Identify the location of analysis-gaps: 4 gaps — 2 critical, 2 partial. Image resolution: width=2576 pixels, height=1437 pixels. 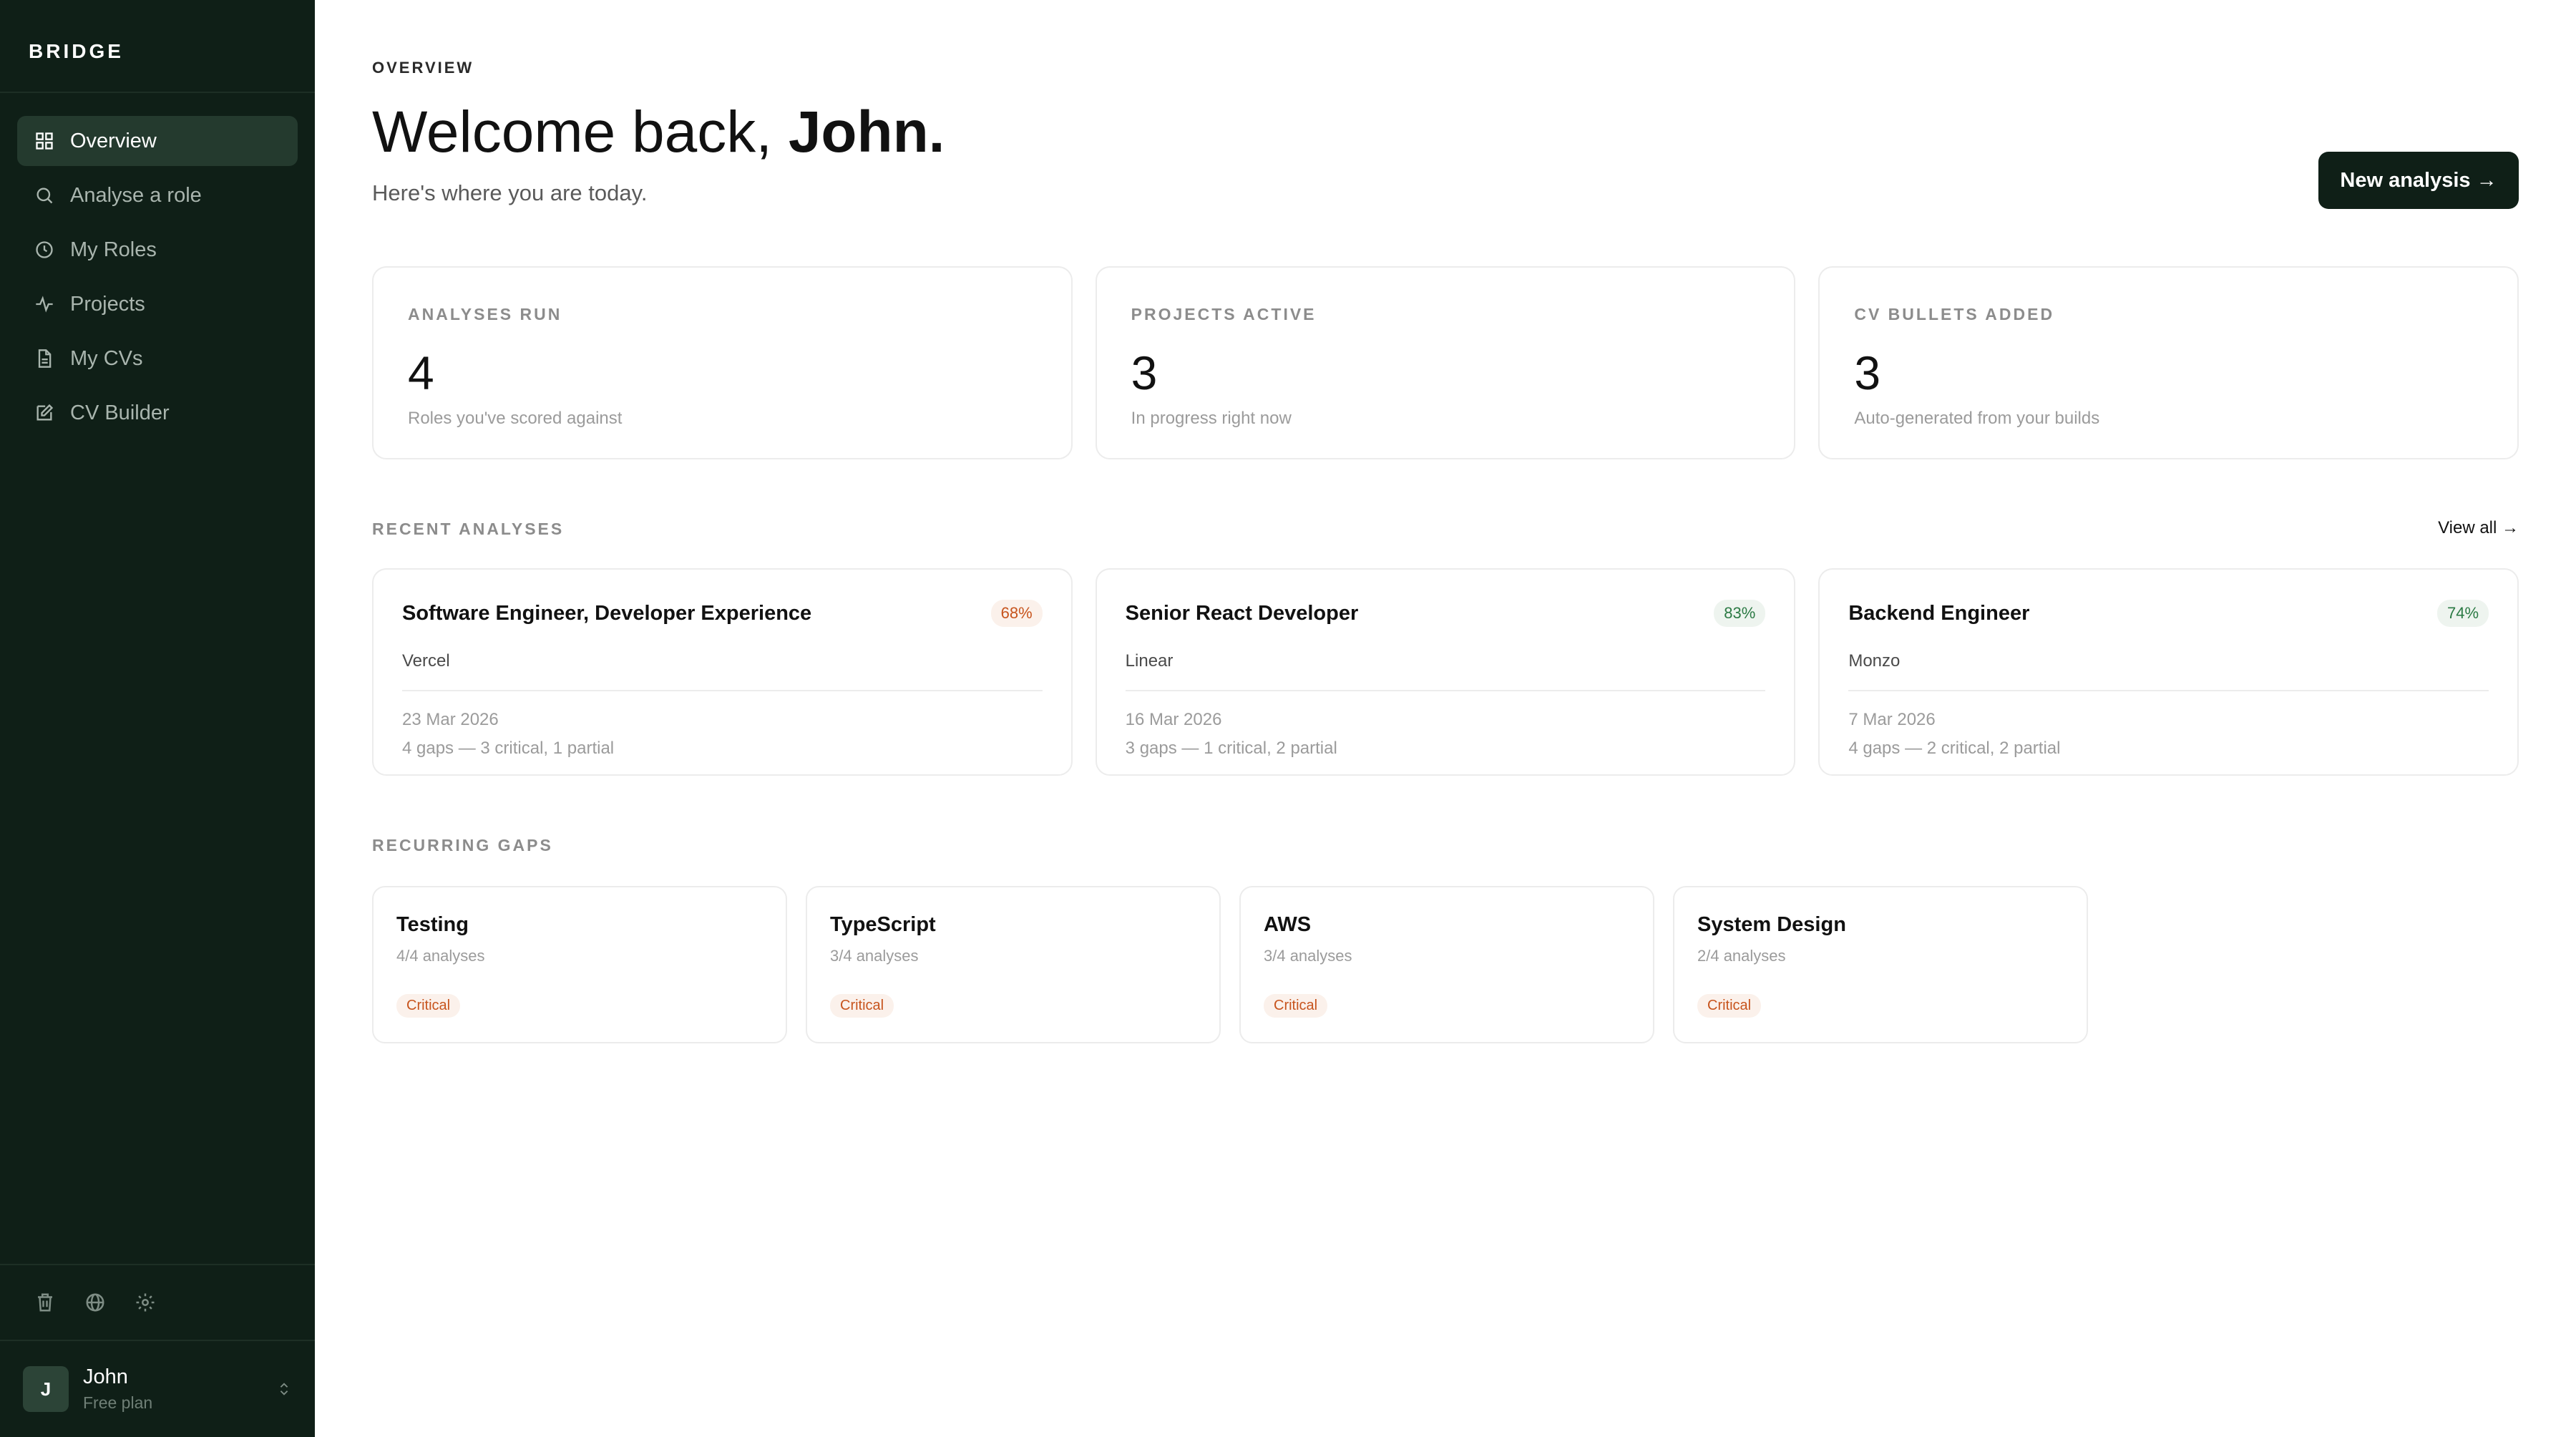
(1954, 748).